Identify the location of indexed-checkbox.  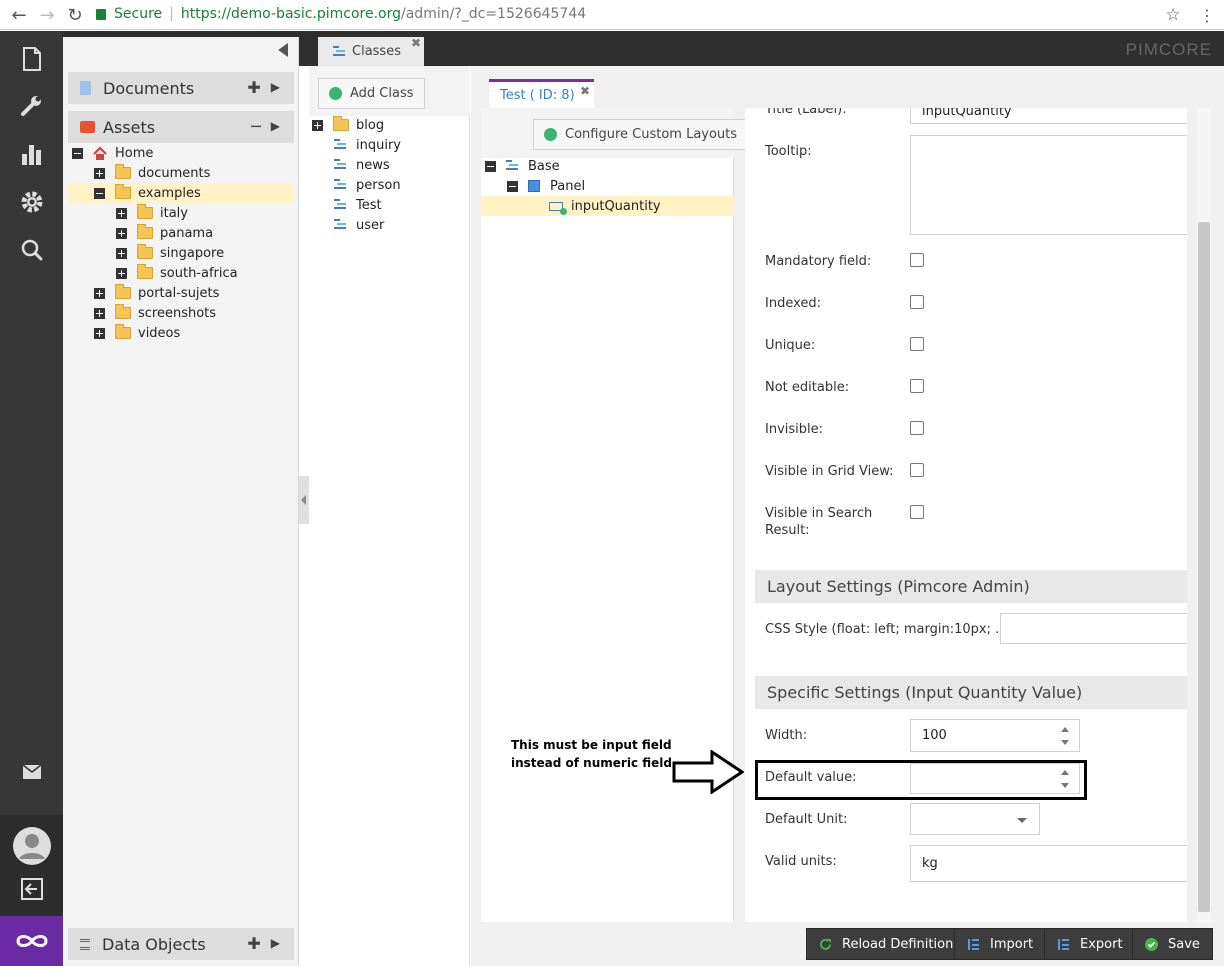
(917, 302).